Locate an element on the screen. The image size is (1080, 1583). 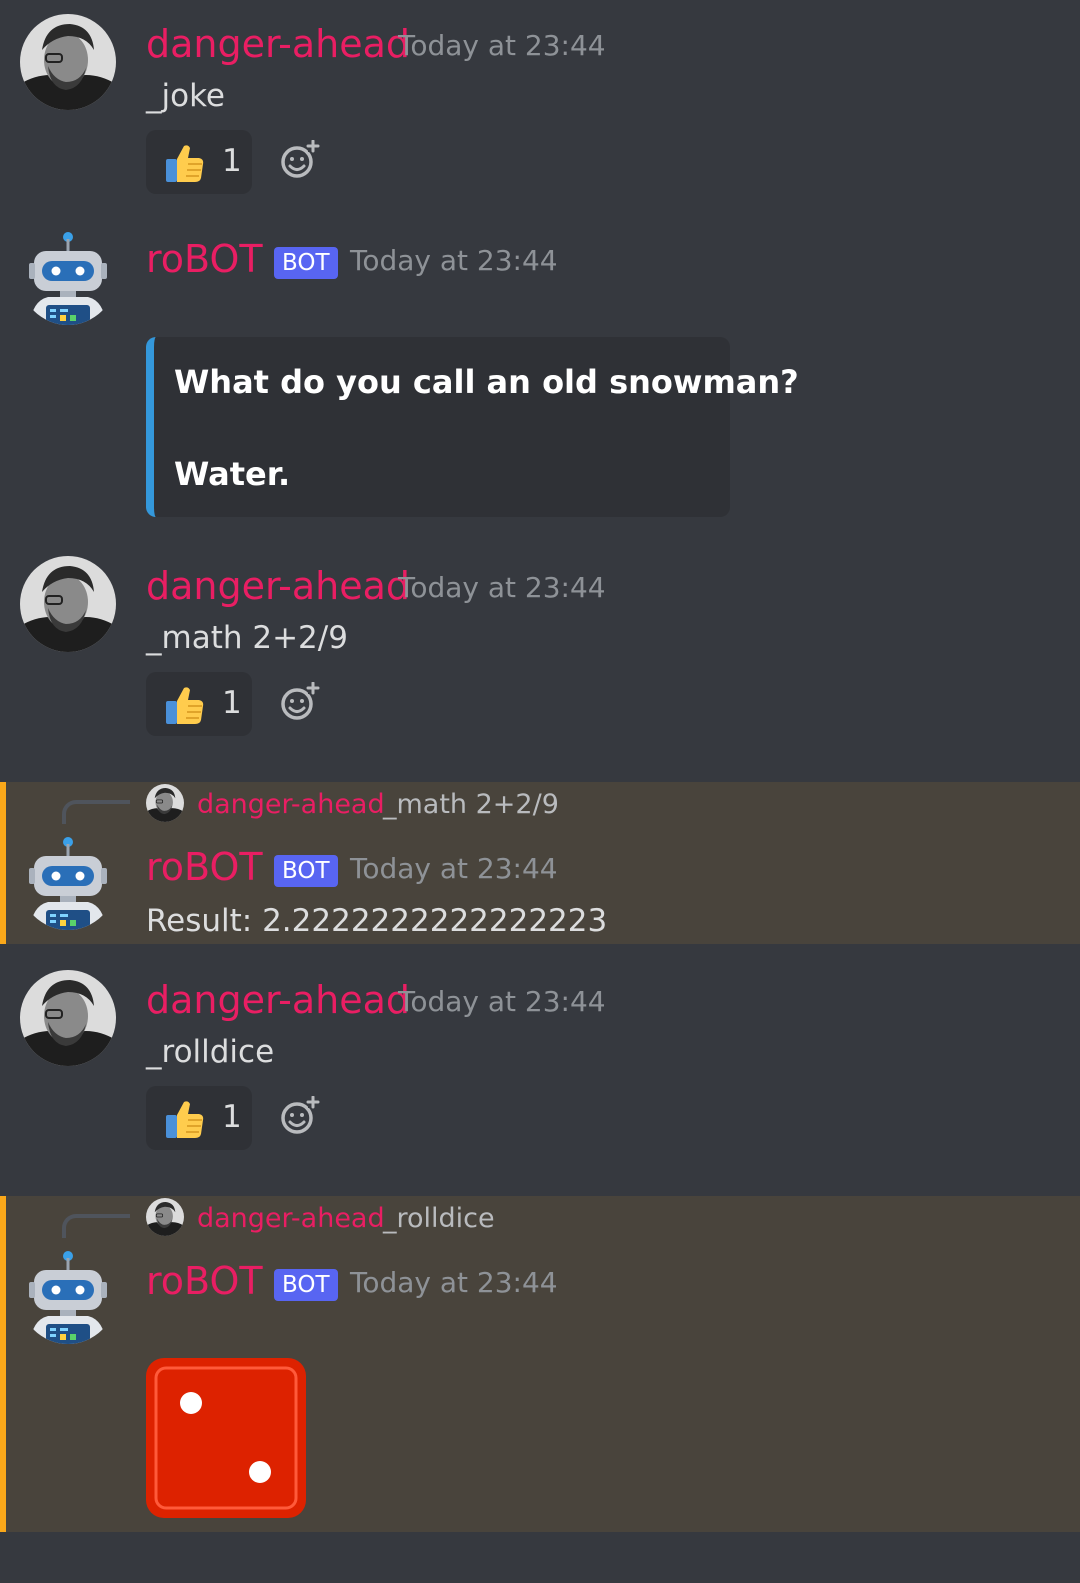
reply-content: _math 2+2/9 is located at coordinates (471, 804).